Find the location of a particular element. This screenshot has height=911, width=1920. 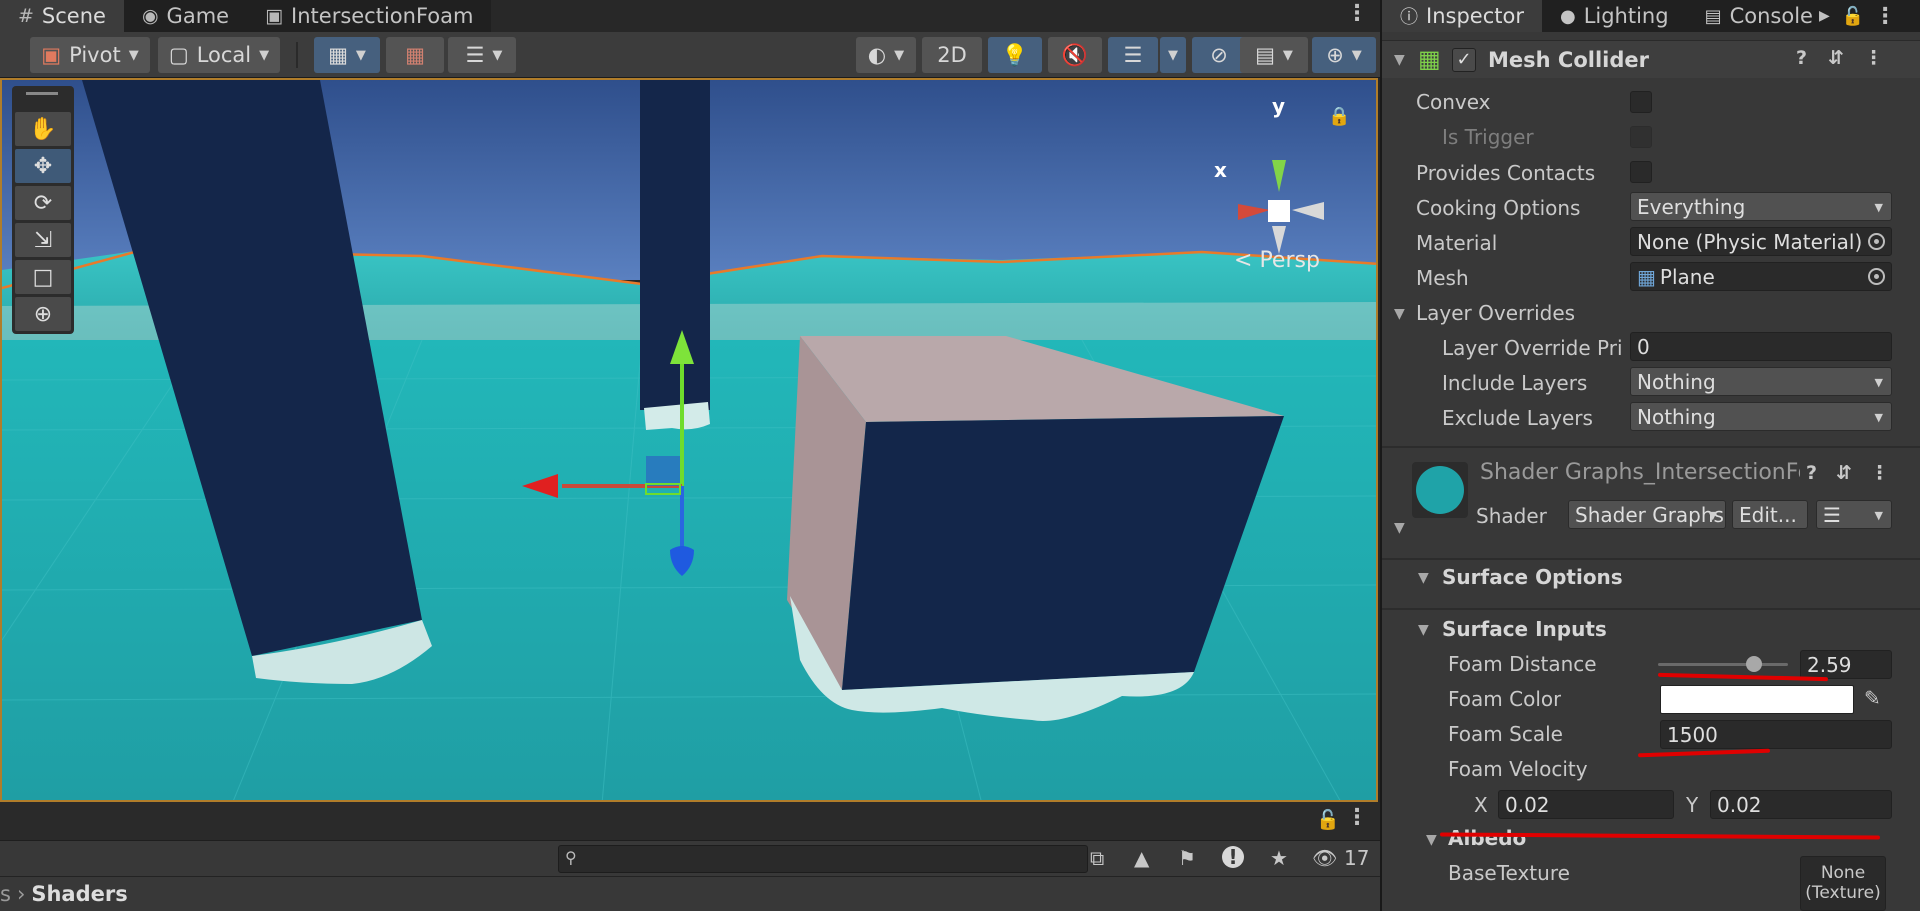

info-icon: ⓘ is located at coordinates (1409, 17).